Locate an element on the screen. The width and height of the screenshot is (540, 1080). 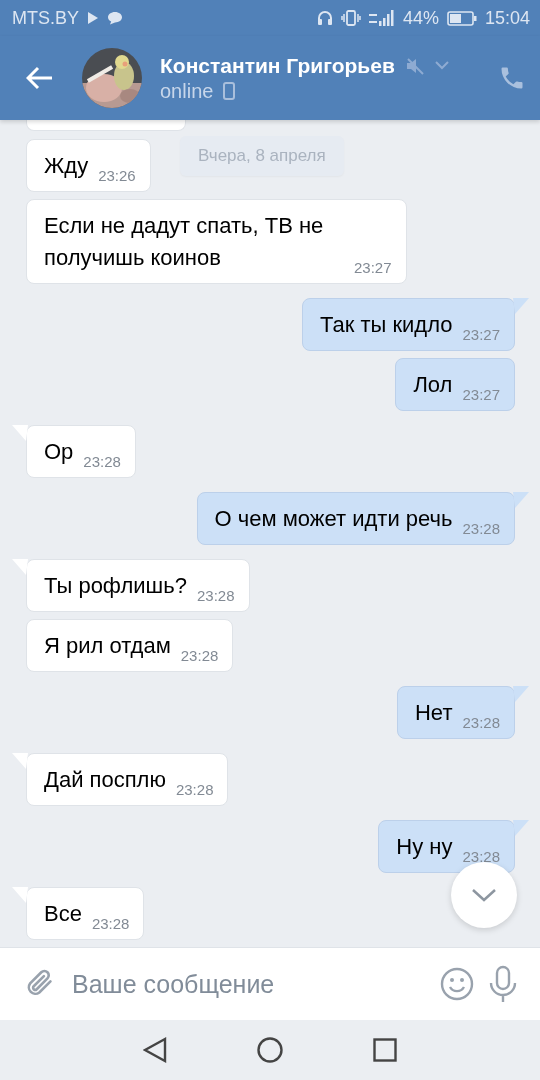
message-text: Жду is located at coordinates (66, 166).